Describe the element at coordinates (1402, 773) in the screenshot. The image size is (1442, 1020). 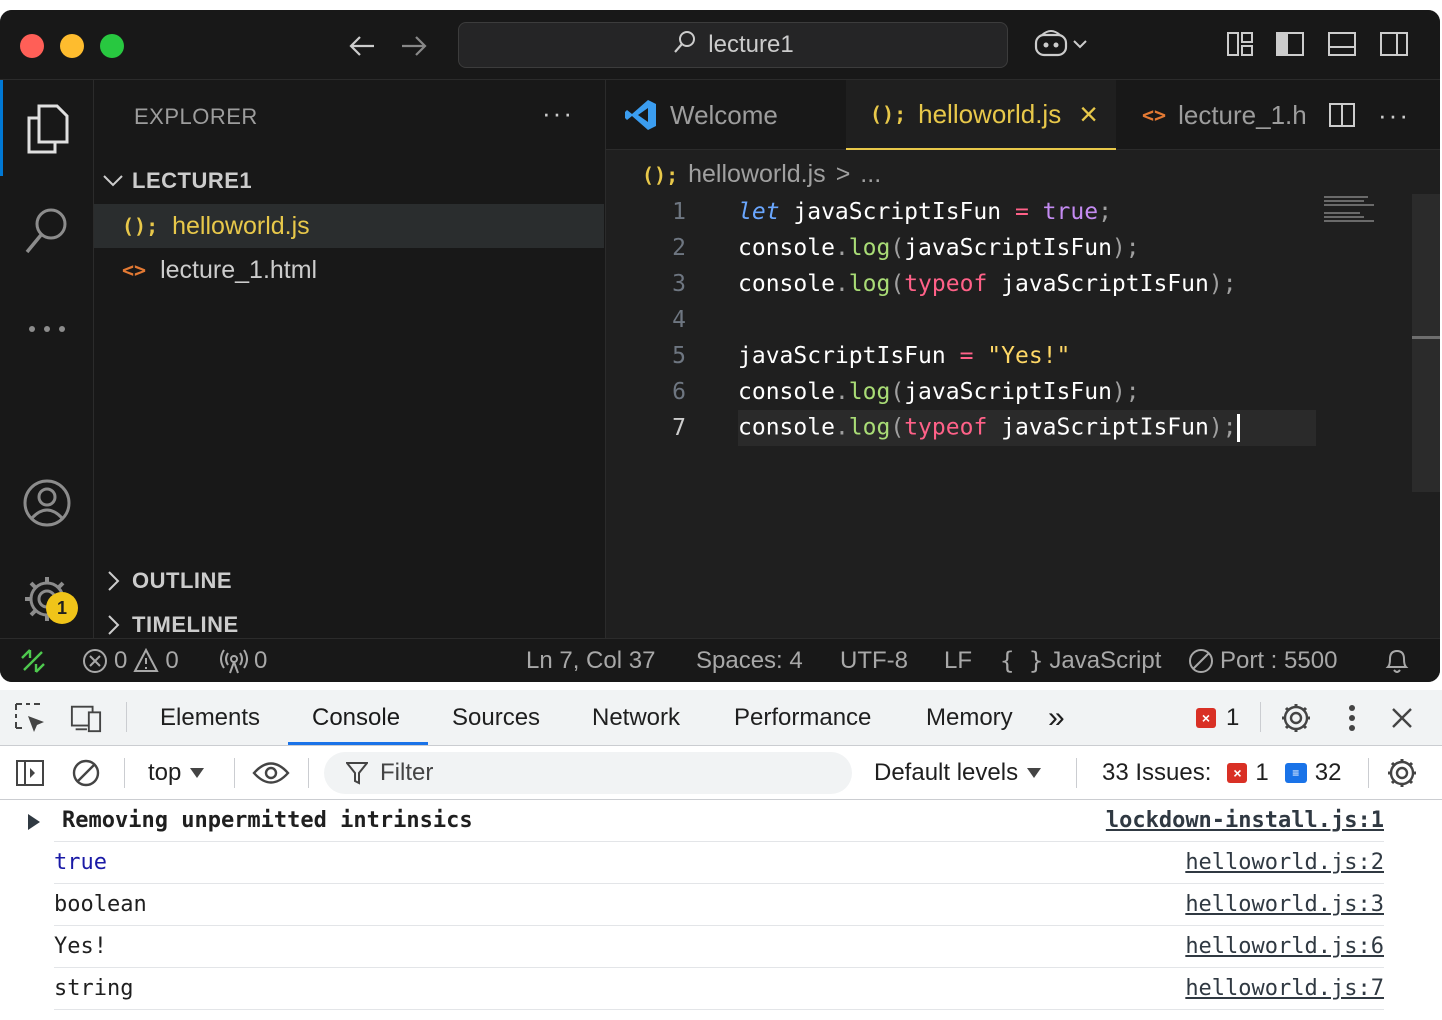
I see `console-settings-gear-icon` at that location.